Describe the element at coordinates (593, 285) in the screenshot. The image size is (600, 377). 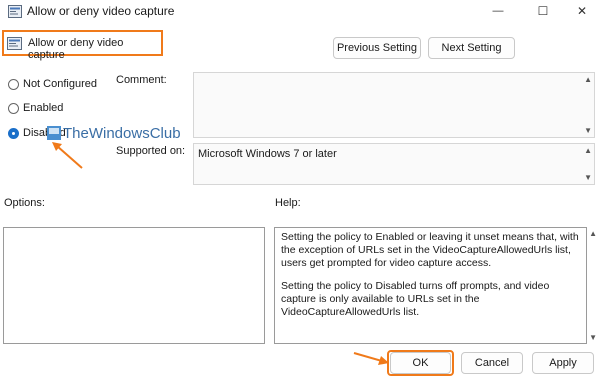
I see `help-scrollbar: ▲ ▼` at that location.